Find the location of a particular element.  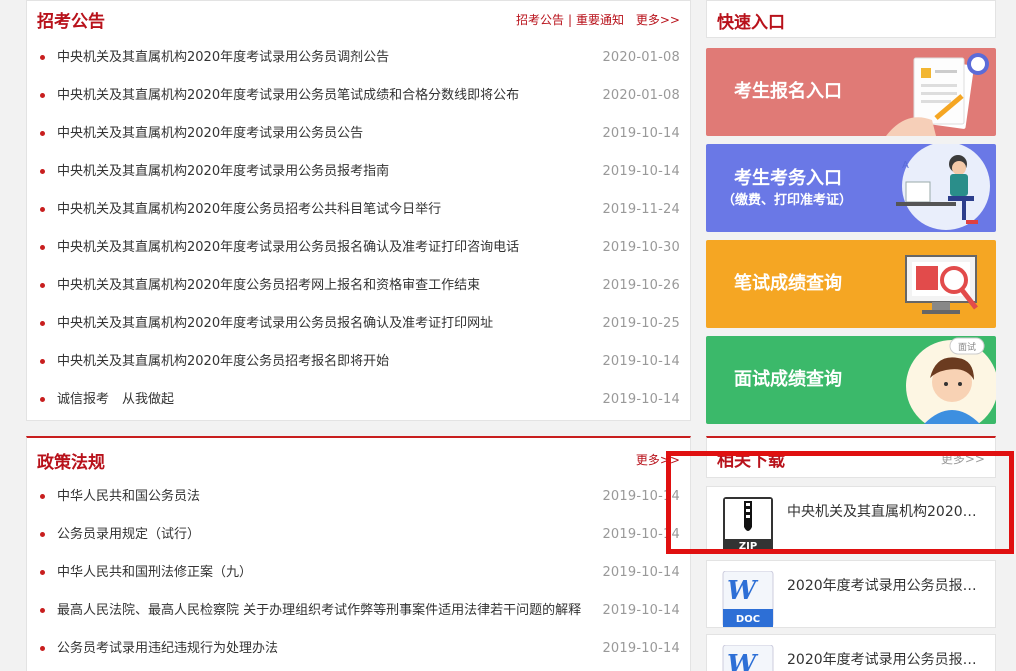

list-item: 中央机关及其直属机构2020年度公务员招考报名即将开始 2019-10-14 is located at coordinates (358, 362).